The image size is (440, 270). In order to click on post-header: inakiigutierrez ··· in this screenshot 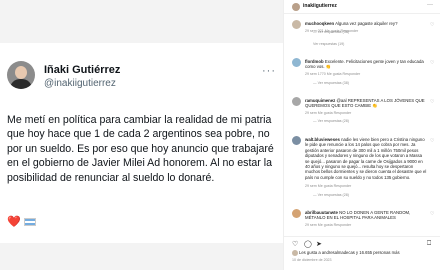, I will do `click(362, 7)`.